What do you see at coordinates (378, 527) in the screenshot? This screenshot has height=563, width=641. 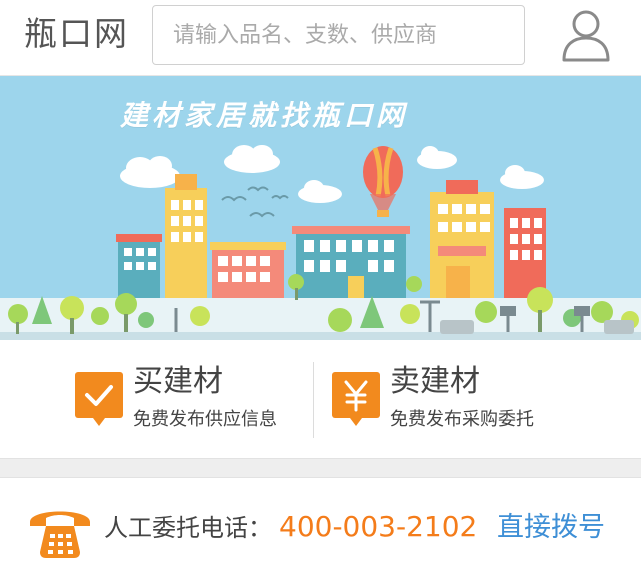 I see `contact-phone-number: 400-003-2102` at bounding box center [378, 527].